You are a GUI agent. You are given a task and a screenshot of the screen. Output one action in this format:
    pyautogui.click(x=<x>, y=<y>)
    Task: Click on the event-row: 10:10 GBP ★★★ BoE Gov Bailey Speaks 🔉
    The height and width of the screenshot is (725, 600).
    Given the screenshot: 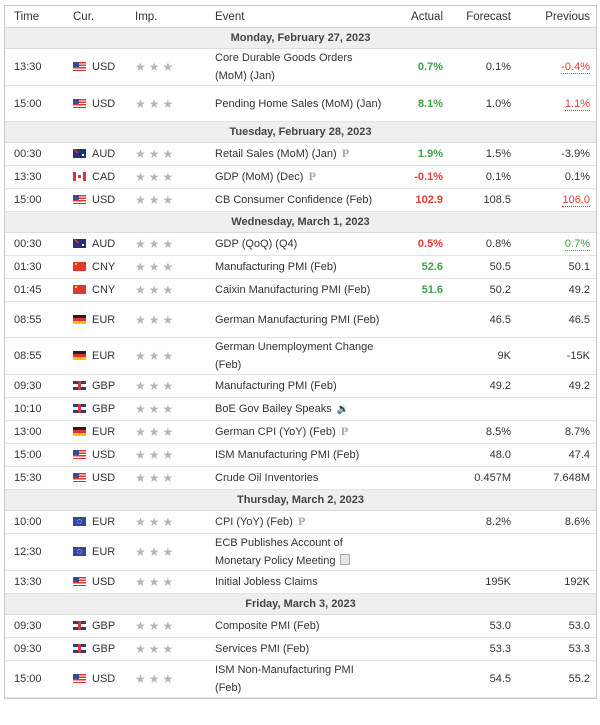 What is the action you would take?
    pyautogui.click(x=300, y=409)
    